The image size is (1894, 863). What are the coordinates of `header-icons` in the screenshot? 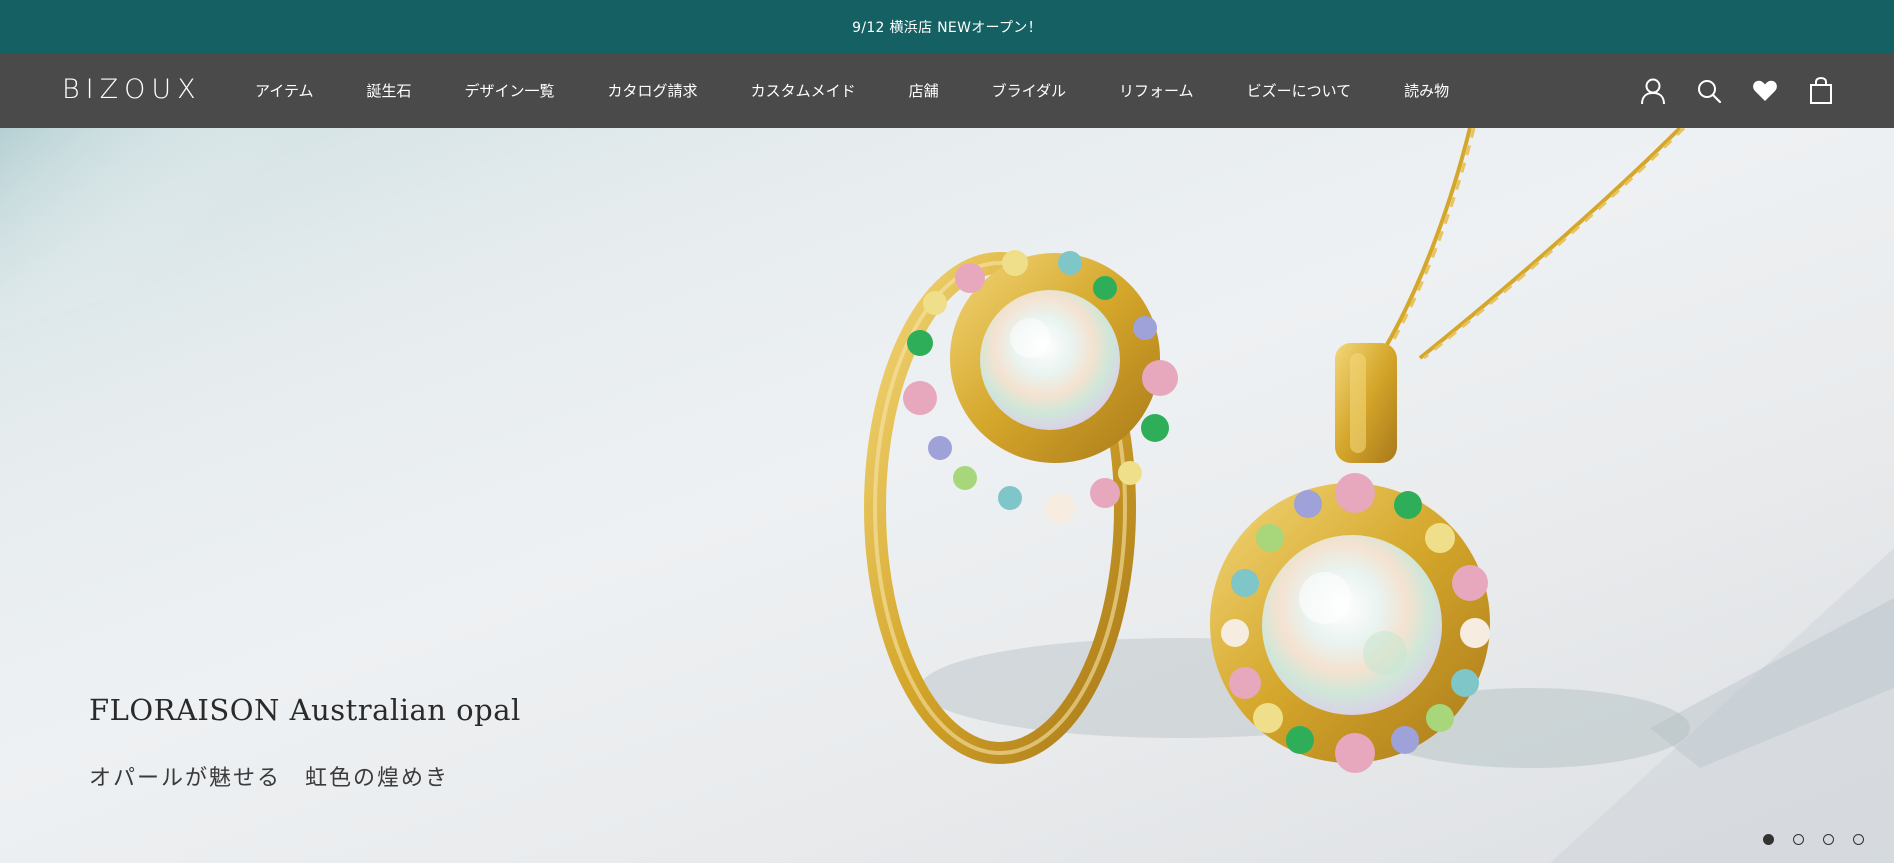 It's located at (1724, 90).